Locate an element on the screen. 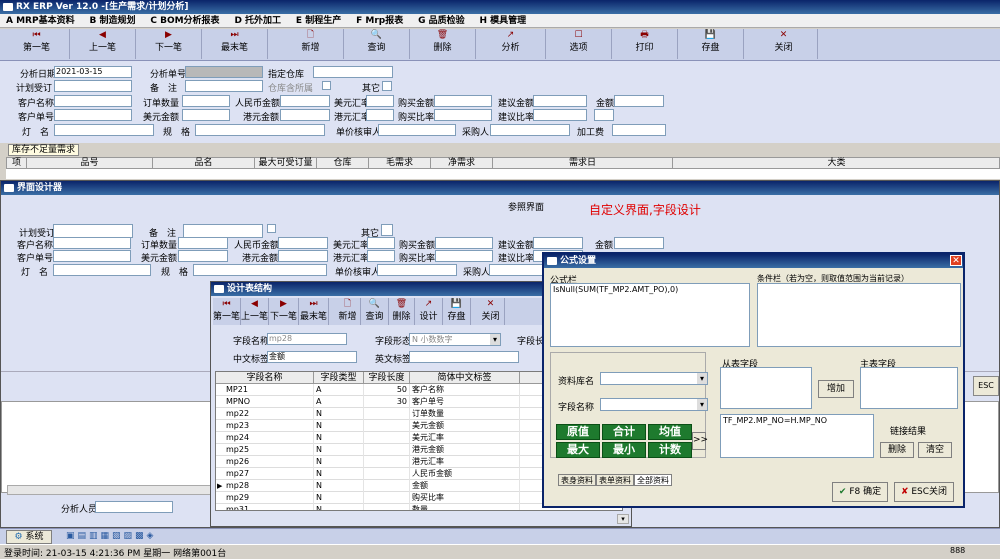  func-avg-button: 均值 is located at coordinates (670, 432).